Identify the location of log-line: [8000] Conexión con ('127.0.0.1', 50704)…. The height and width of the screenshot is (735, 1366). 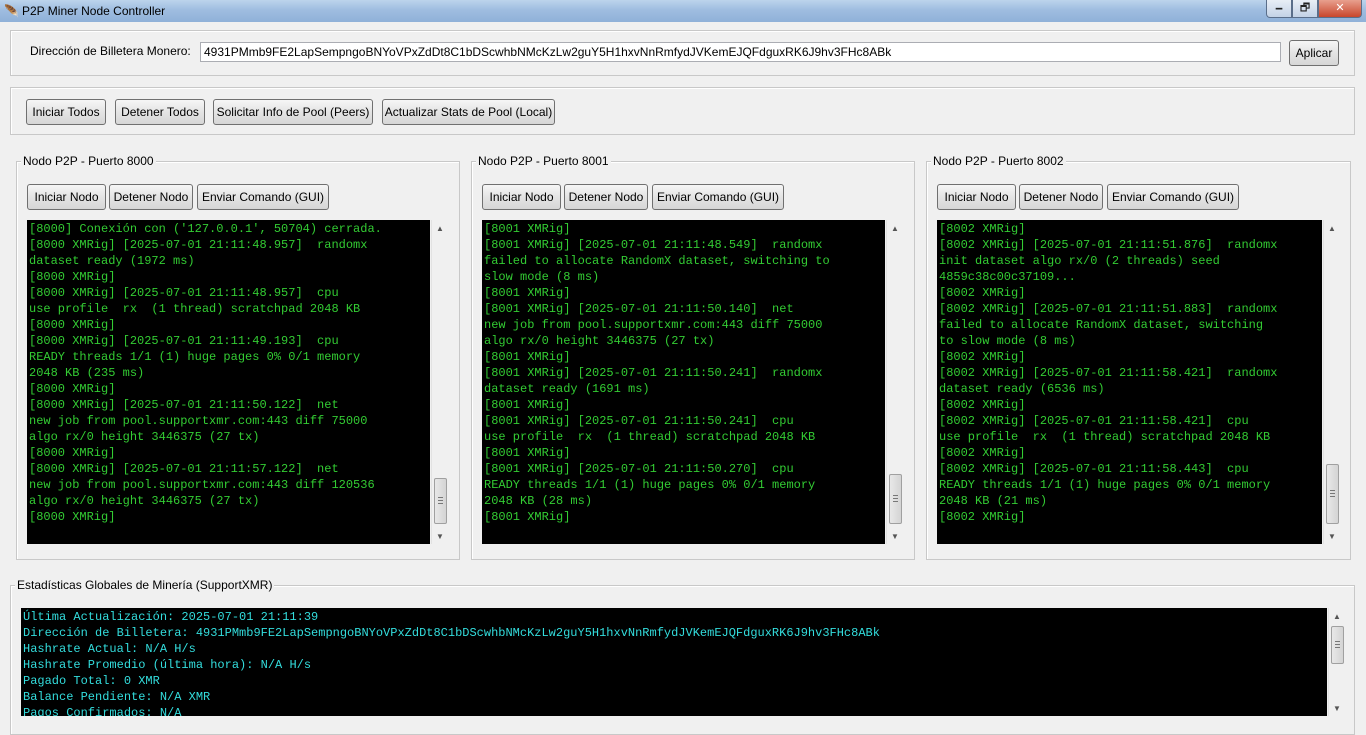
(205, 229).